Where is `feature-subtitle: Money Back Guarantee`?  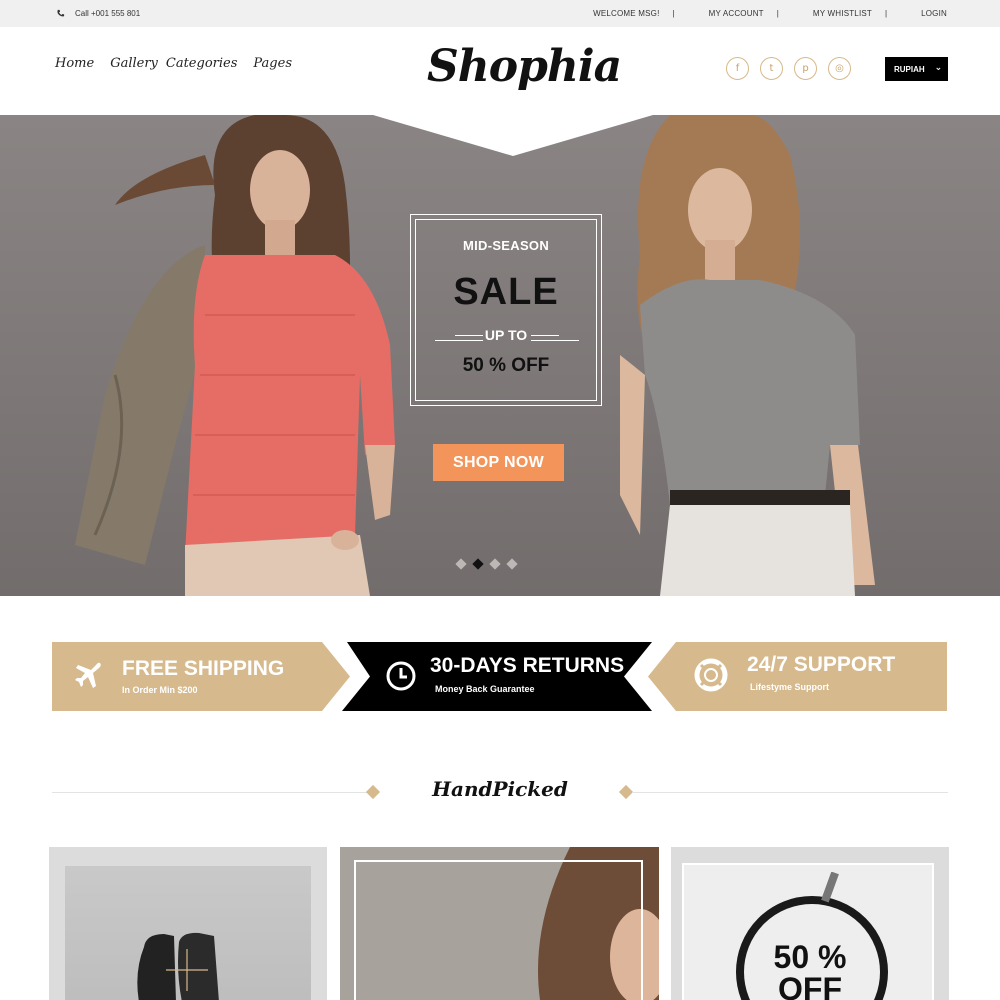
feature-subtitle: Money Back Guarantee is located at coordinates (485, 689).